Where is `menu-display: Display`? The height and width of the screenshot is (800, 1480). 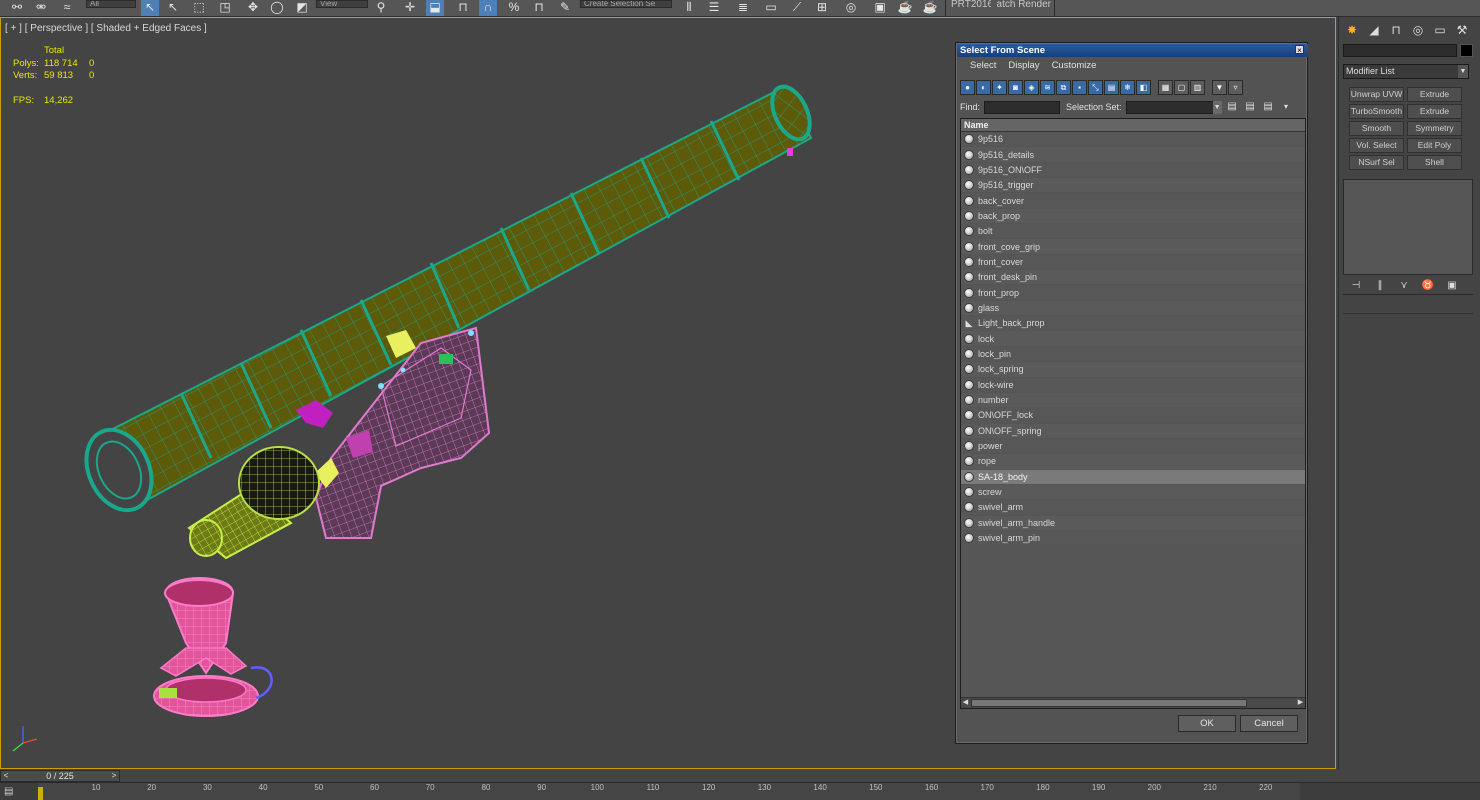 menu-display: Display is located at coordinates (1023, 66).